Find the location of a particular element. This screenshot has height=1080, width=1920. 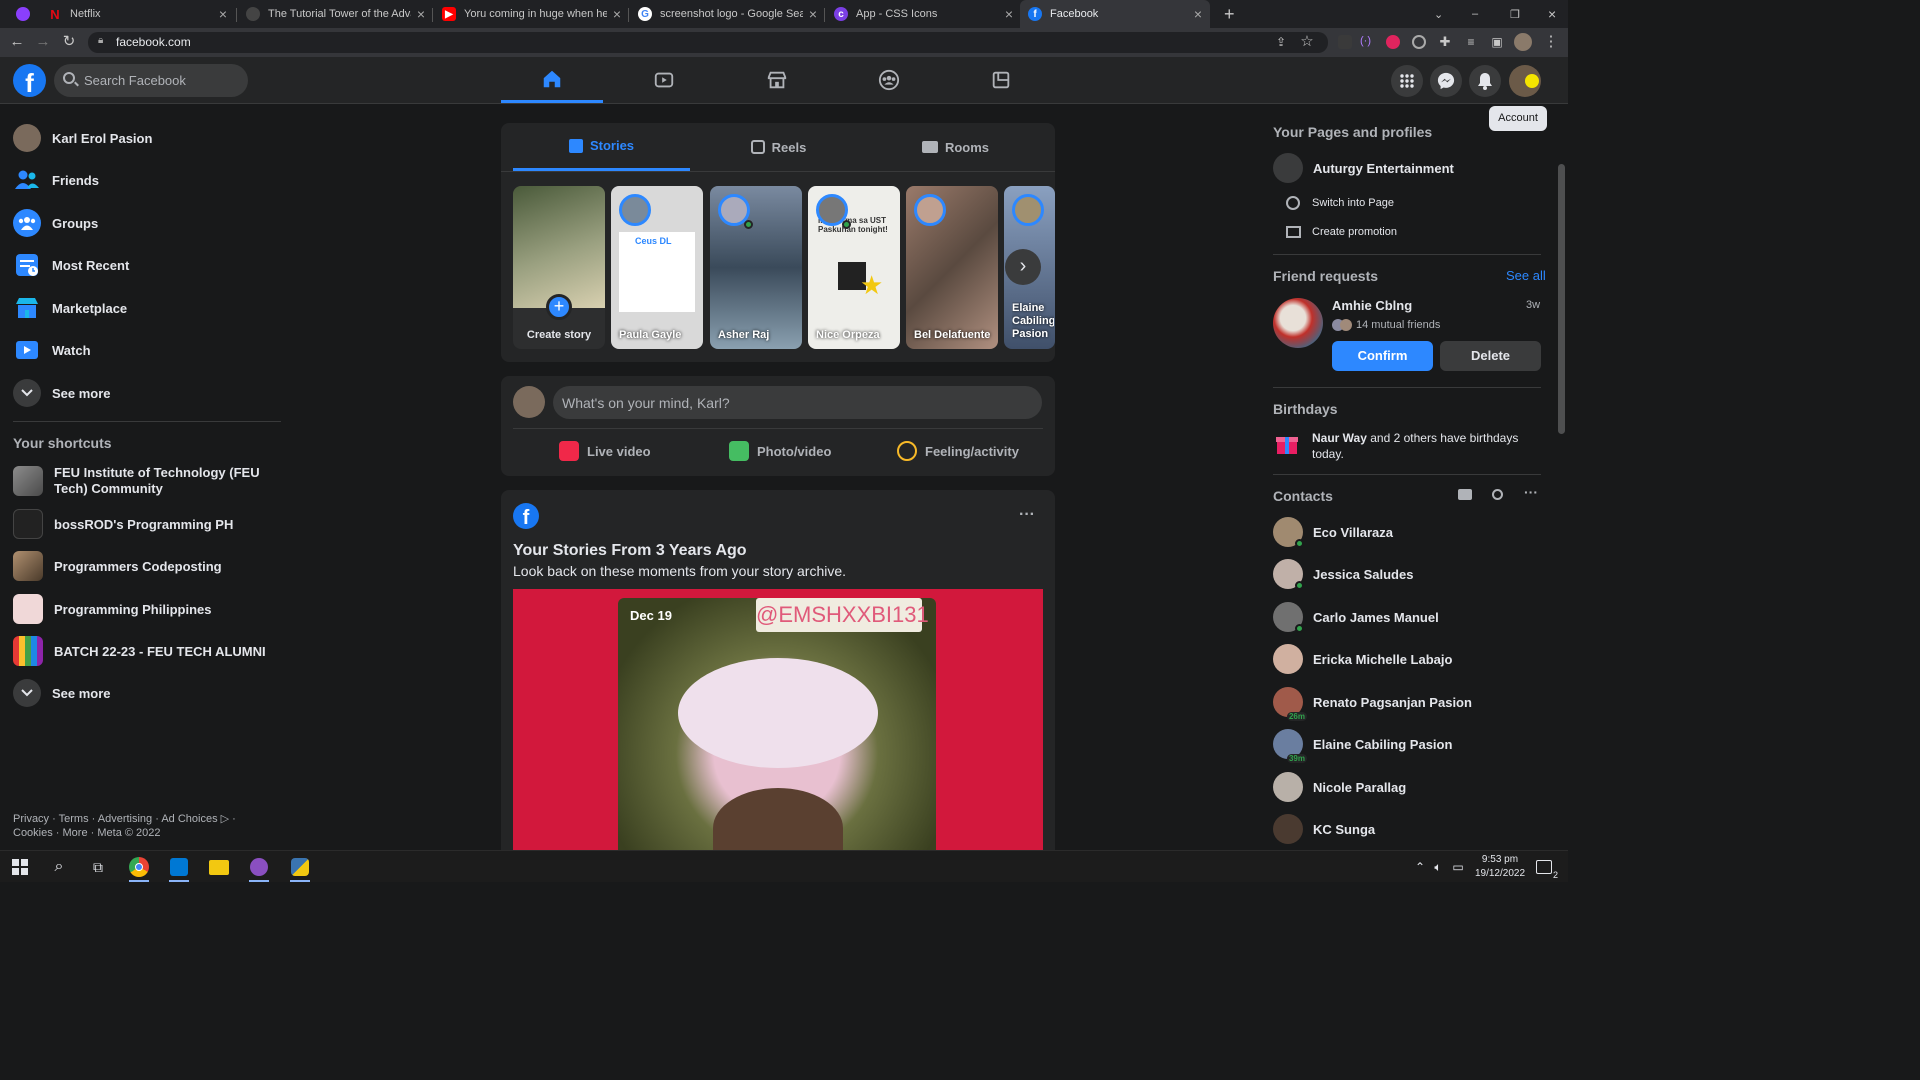

window-close-icon: × is located at coordinates (1550, 14).